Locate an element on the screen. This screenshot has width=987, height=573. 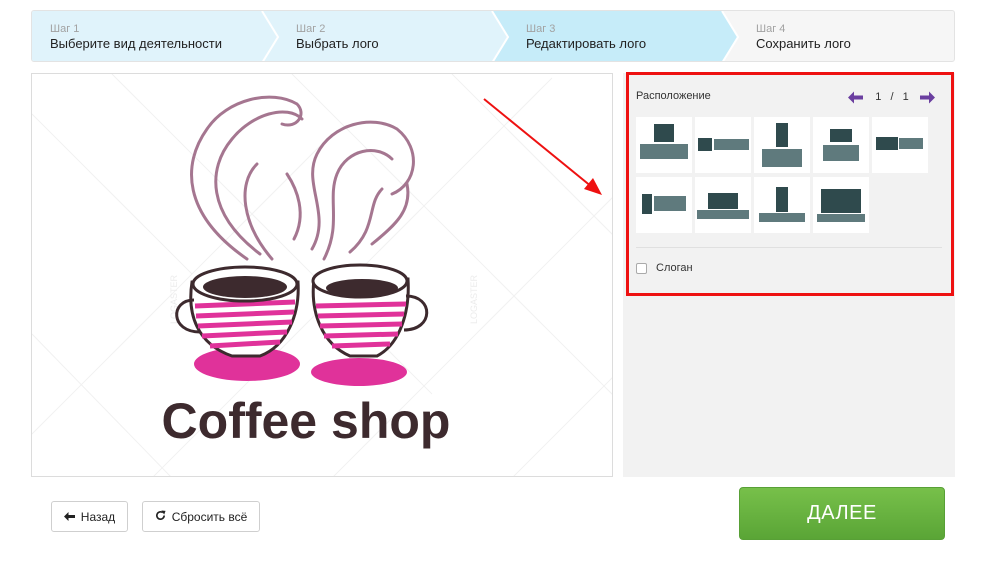
step-2: Шаг 2 Выбрать лого is located at coordinates (328, 36).